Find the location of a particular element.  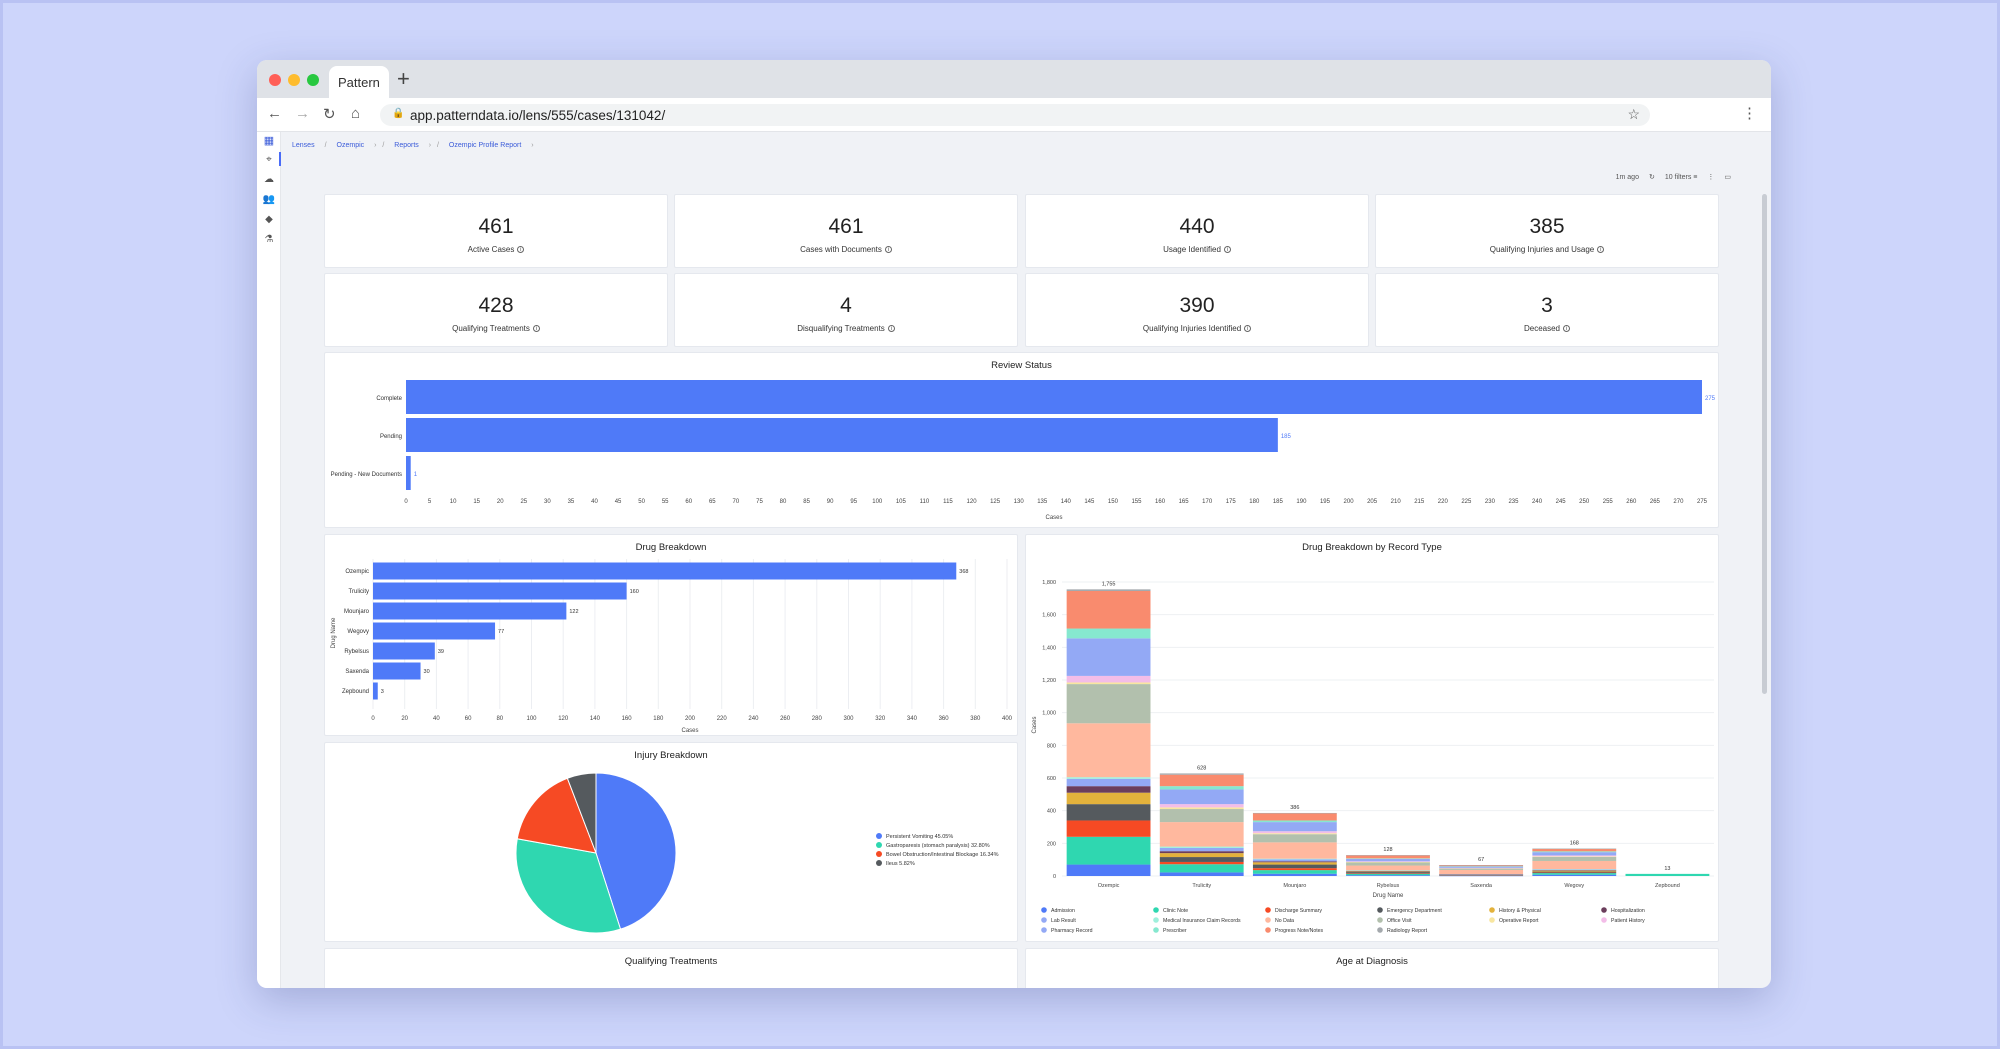

browser-tab: Pattern is located at coordinates (359, 82).